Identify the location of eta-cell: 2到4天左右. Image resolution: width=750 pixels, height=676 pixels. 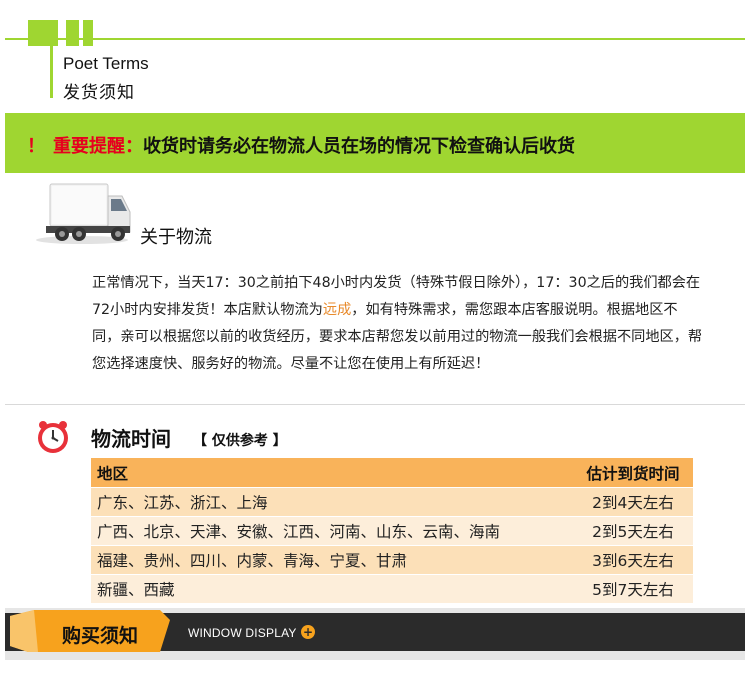
(633, 503).